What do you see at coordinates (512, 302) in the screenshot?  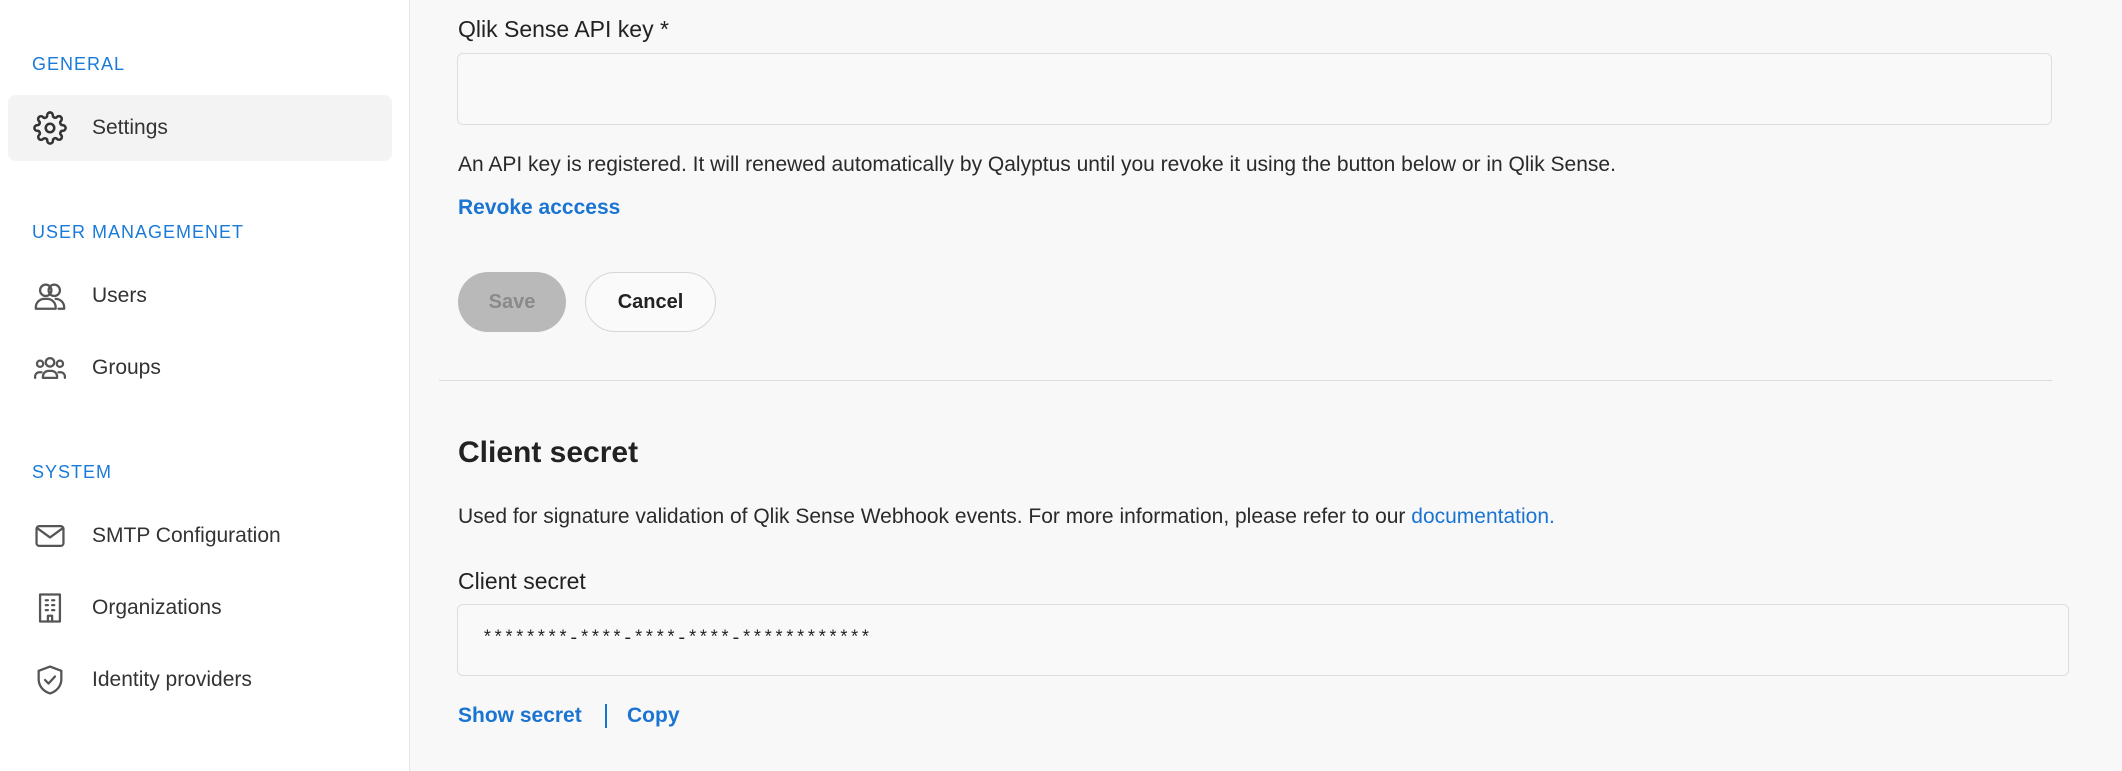 I see `save-button: Save` at bounding box center [512, 302].